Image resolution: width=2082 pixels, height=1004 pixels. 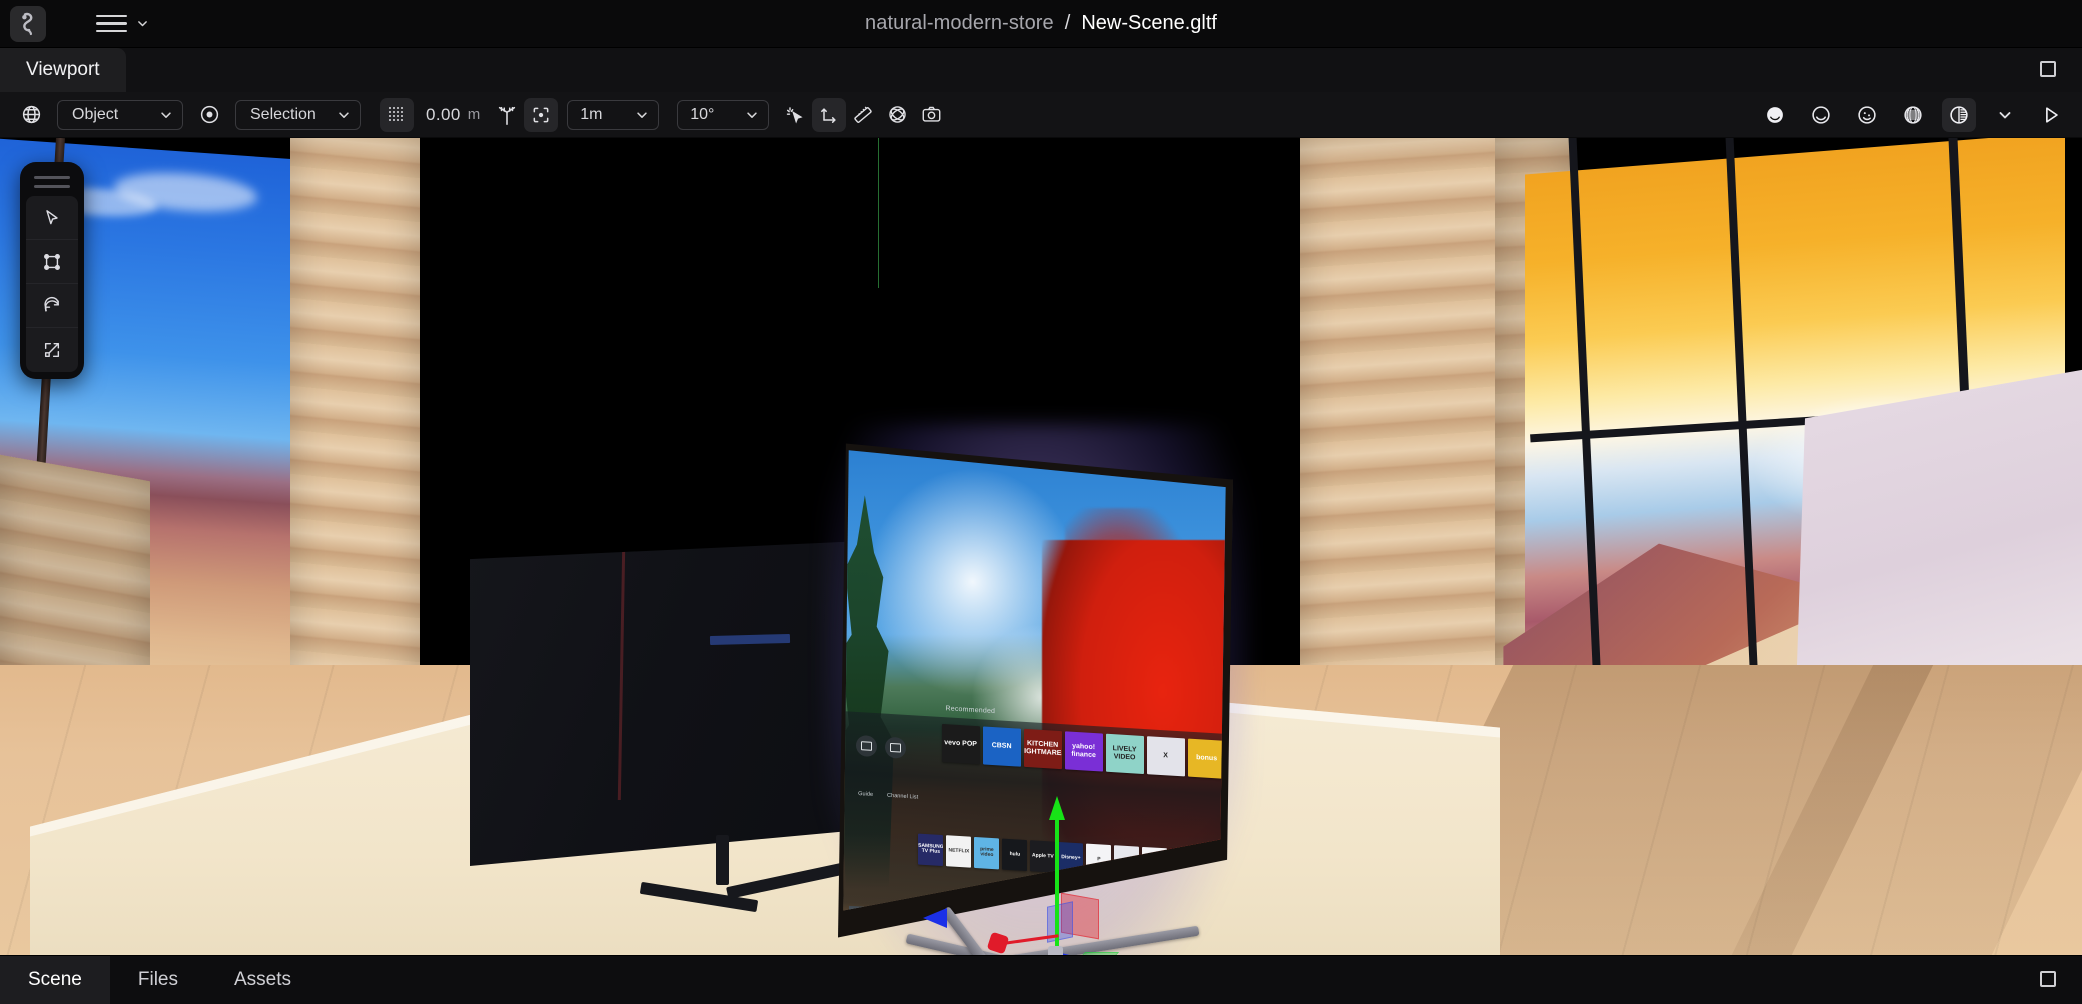 What do you see at coordinates (52, 262) in the screenshot?
I see `move-transform-icon` at bounding box center [52, 262].